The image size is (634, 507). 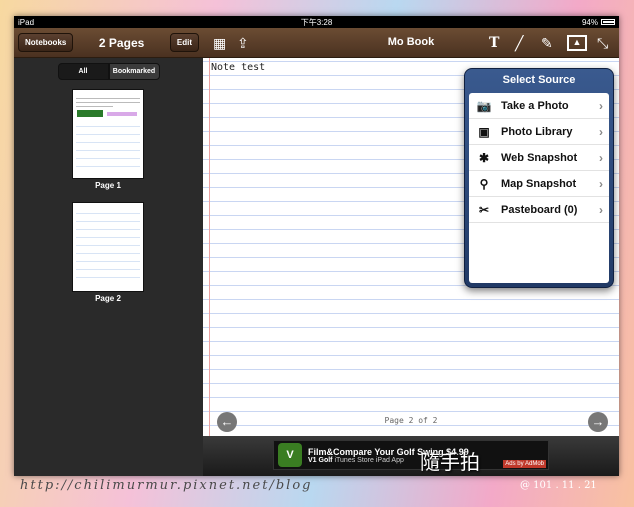 I want to click on thumbnail-sketch, so click(x=90, y=113).